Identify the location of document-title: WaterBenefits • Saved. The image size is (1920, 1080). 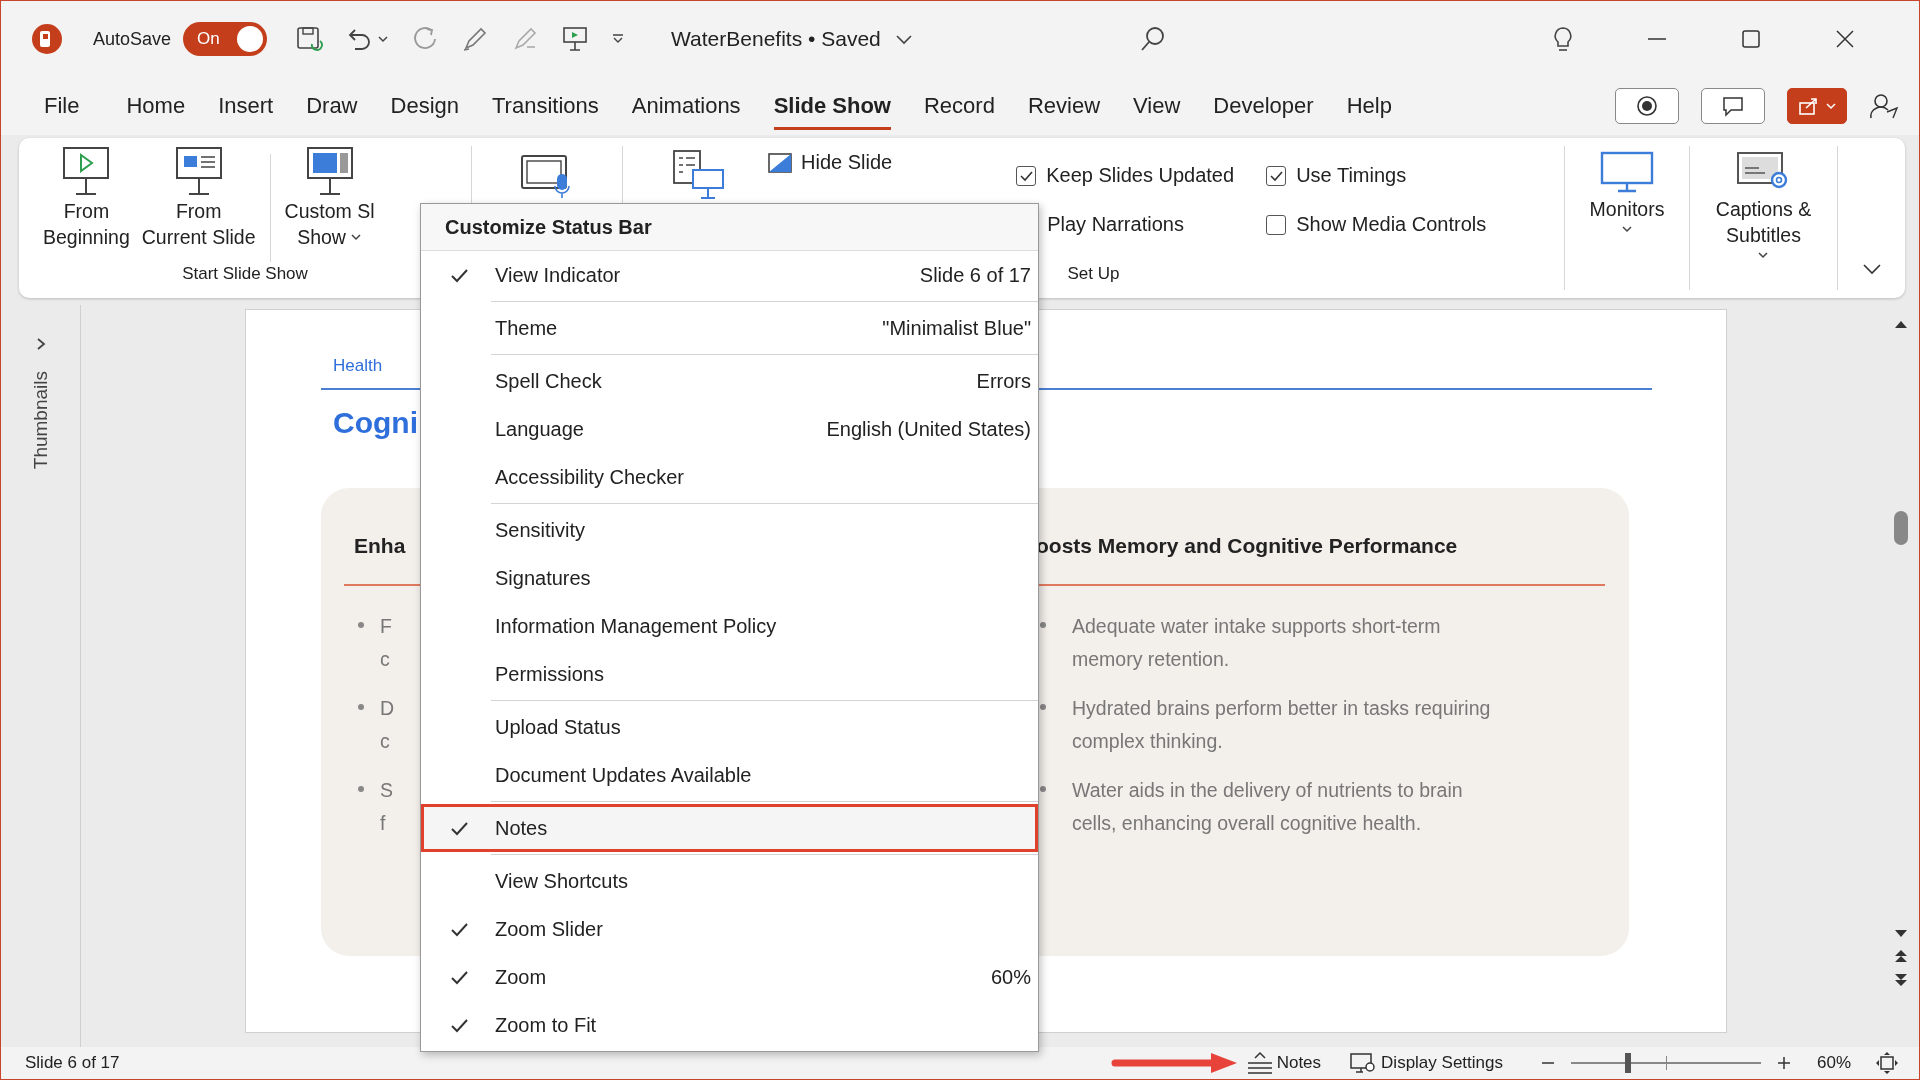
(776, 39).